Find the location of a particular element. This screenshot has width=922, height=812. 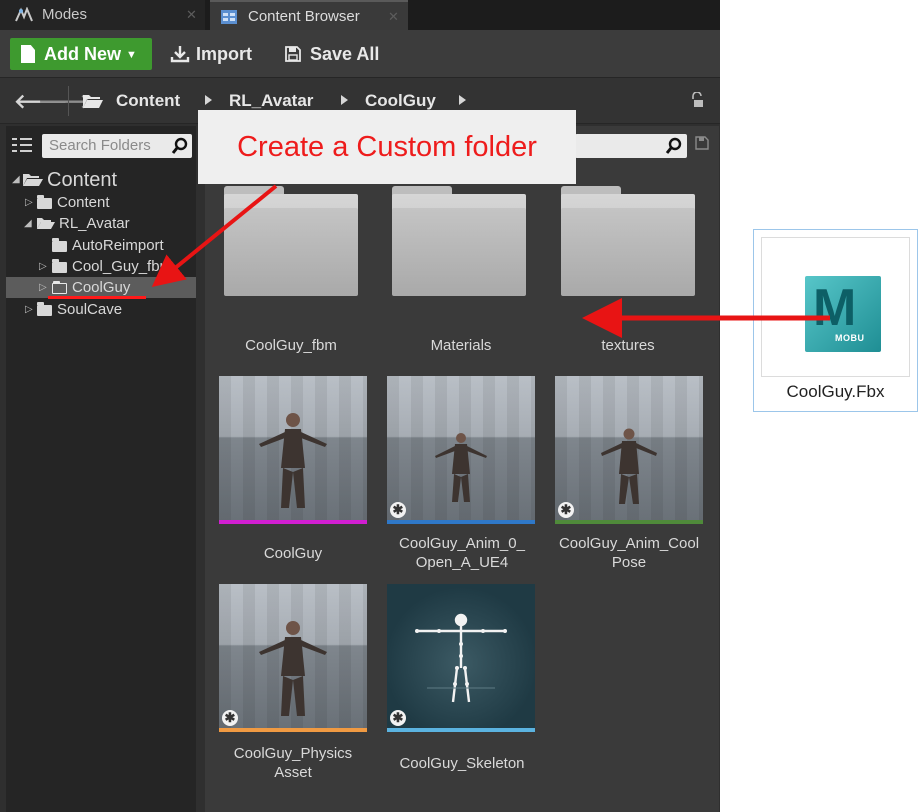

tree-item-coolguy: ▷ CoolGuy is located at coordinates (101, 287).